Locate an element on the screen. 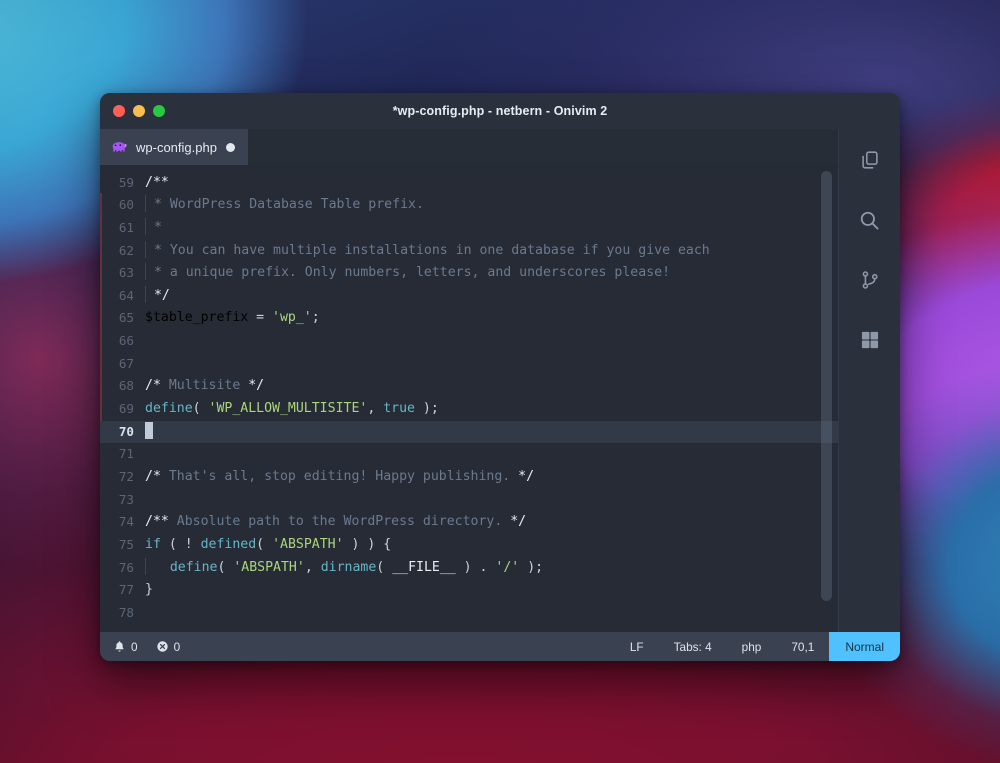 Image resolution: width=1000 pixels, height=763 pixels. activity-bar is located at coordinates (869, 380).